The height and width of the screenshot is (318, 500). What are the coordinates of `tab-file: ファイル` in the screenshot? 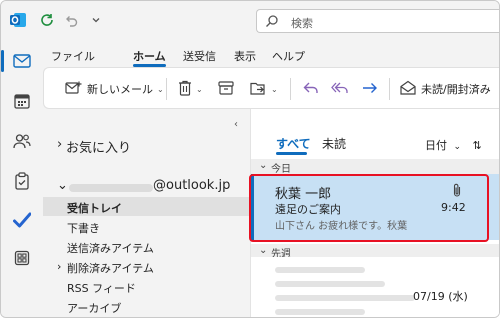 It's located at (73, 56).